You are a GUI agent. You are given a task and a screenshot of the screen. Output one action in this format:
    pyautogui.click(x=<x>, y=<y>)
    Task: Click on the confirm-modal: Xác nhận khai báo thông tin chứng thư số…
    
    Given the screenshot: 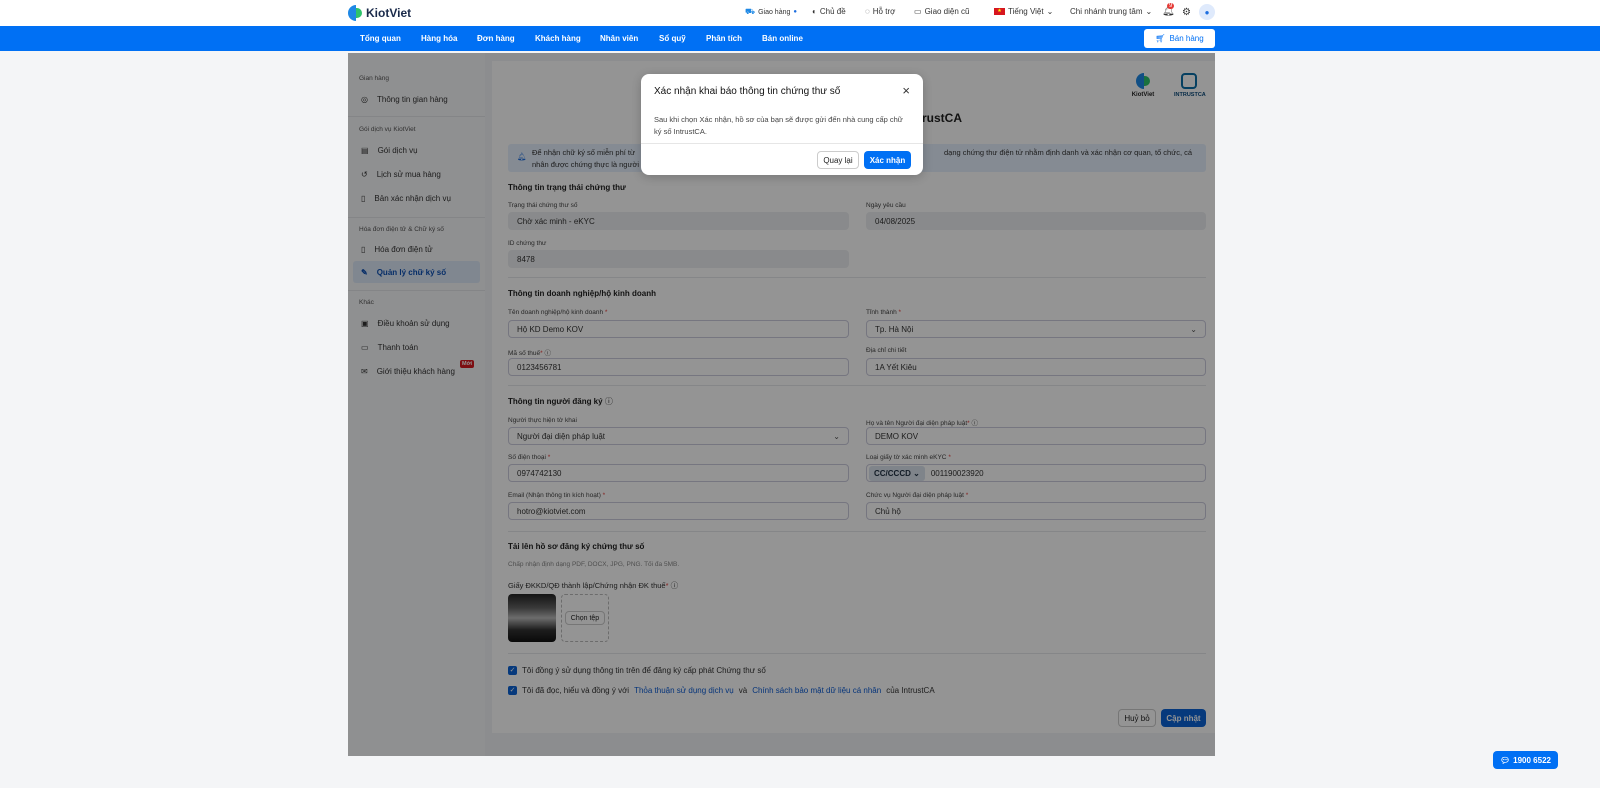 What is the action you would take?
    pyautogui.click(x=782, y=124)
    